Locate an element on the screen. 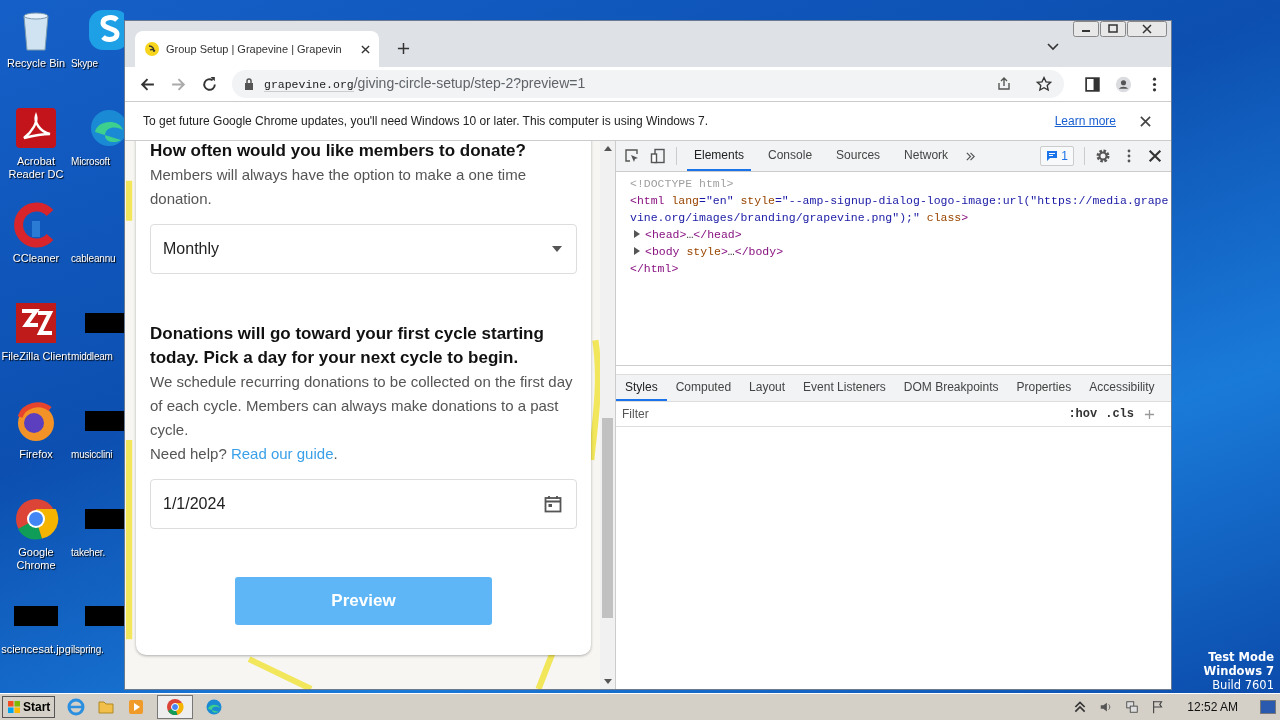 The image size is (1280, 720). dom-line: <body style>…</body> is located at coordinates (714, 251).